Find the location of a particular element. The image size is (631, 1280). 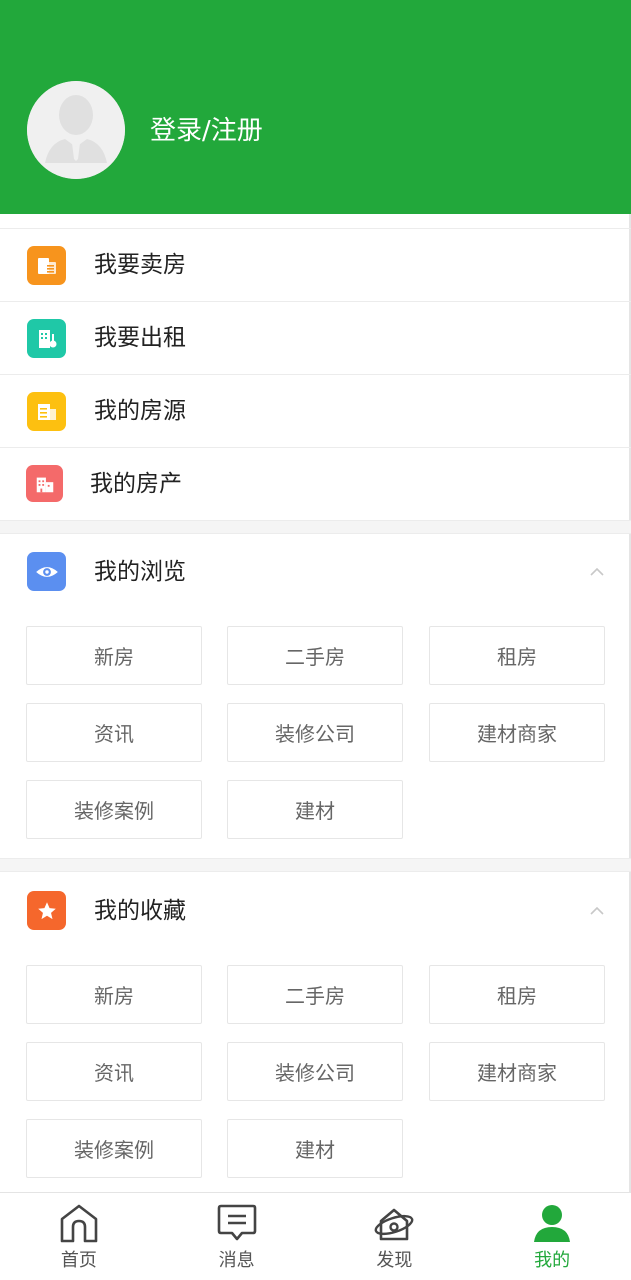

home-icon is located at coordinates (79, 1223).